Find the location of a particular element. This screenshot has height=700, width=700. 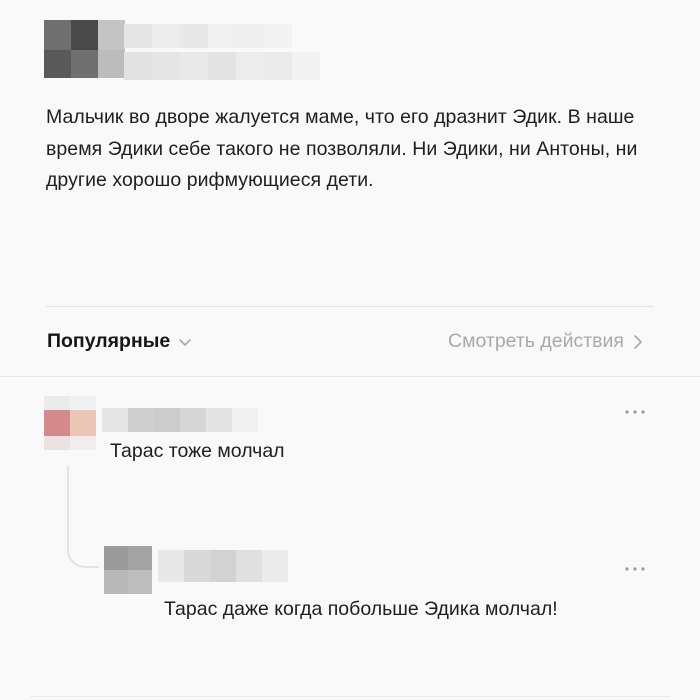

reply-avatar is located at coordinates (128, 570).